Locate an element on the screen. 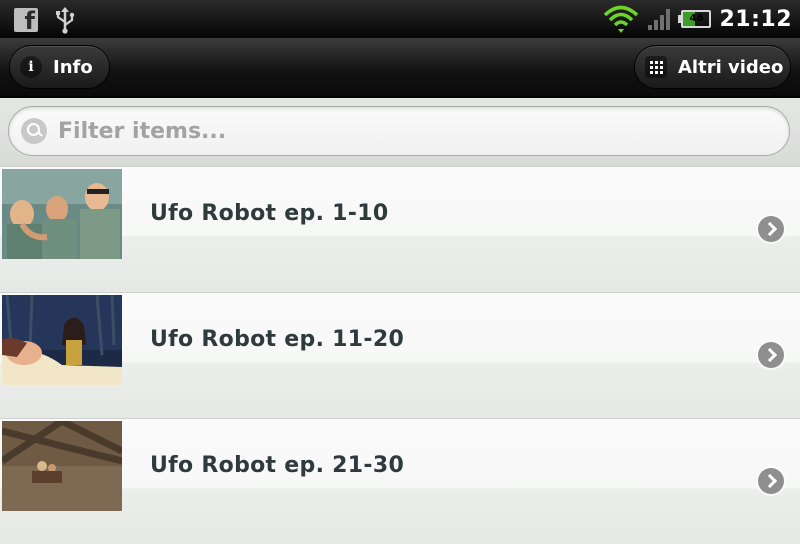 Image resolution: width=800 pixels, height=544 pixels. info-button: i Info is located at coordinates (59, 67).